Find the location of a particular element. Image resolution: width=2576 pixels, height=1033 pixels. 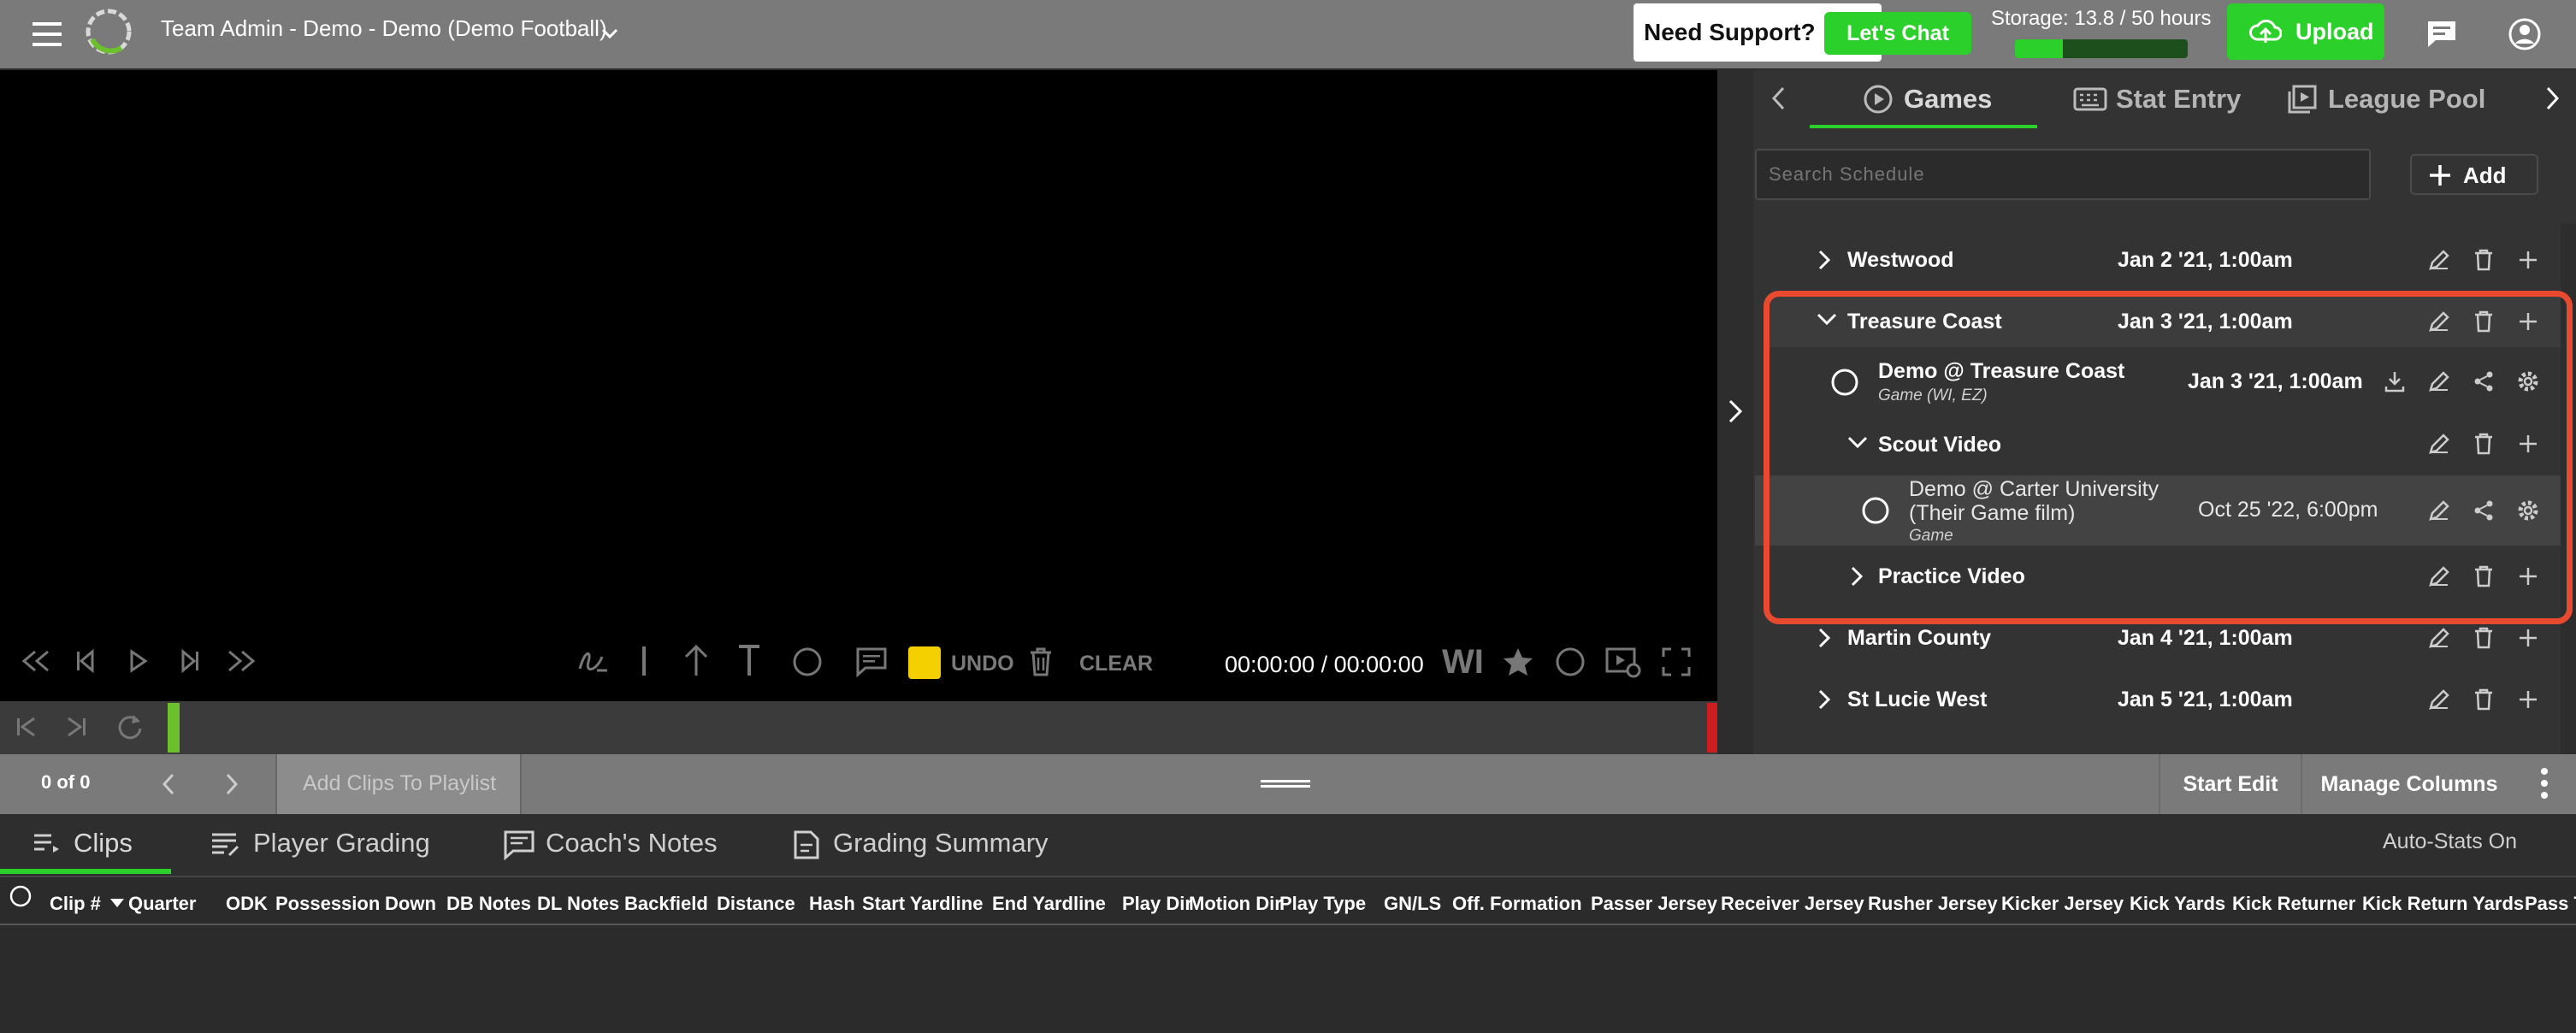

column-header: Play Type is located at coordinates (1322, 904).